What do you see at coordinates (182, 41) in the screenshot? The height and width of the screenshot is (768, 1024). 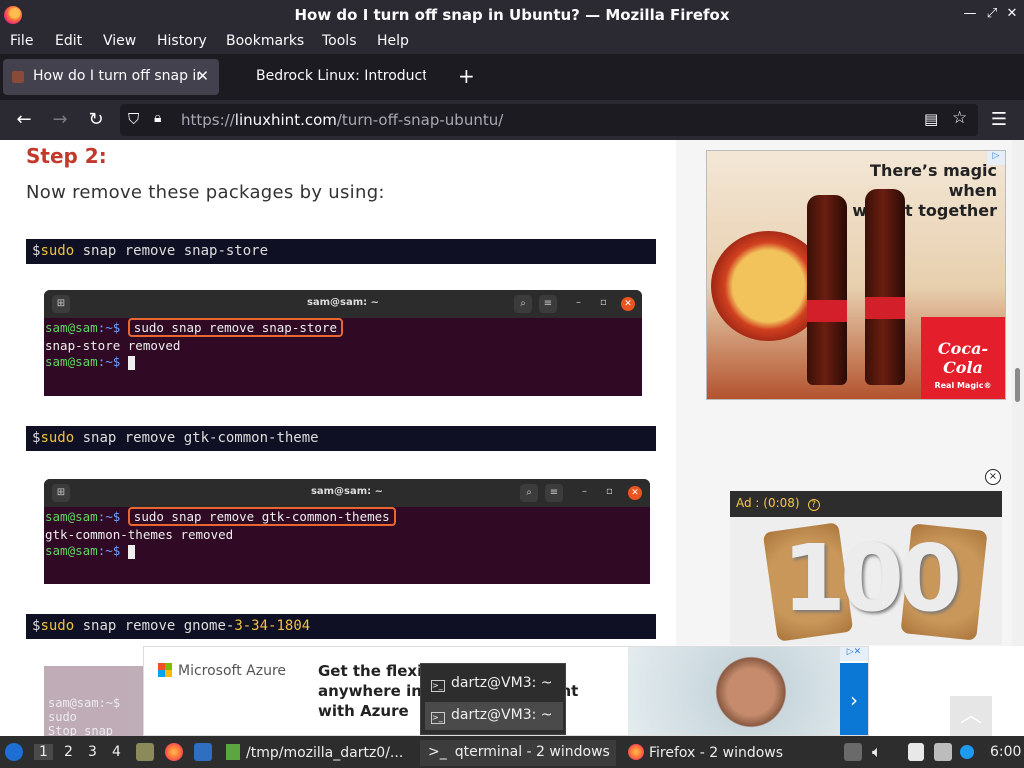 I see `menu-history: History` at bounding box center [182, 41].